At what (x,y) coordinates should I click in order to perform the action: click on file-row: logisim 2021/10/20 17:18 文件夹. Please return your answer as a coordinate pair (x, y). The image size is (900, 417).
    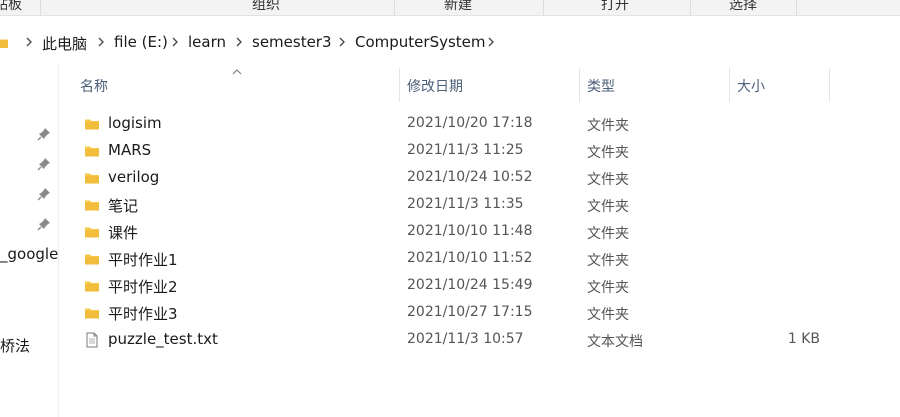
    Looking at the image, I should click on (479, 123).